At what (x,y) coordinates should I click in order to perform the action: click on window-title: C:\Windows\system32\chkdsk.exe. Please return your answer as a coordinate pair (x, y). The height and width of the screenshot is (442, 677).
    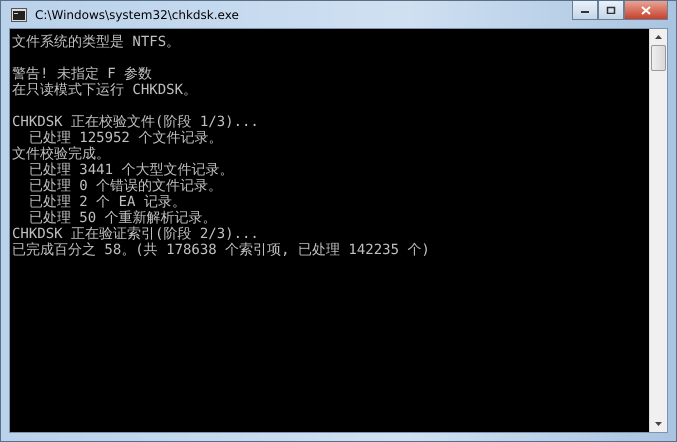
    Looking at the image, I should click on (137, 15).